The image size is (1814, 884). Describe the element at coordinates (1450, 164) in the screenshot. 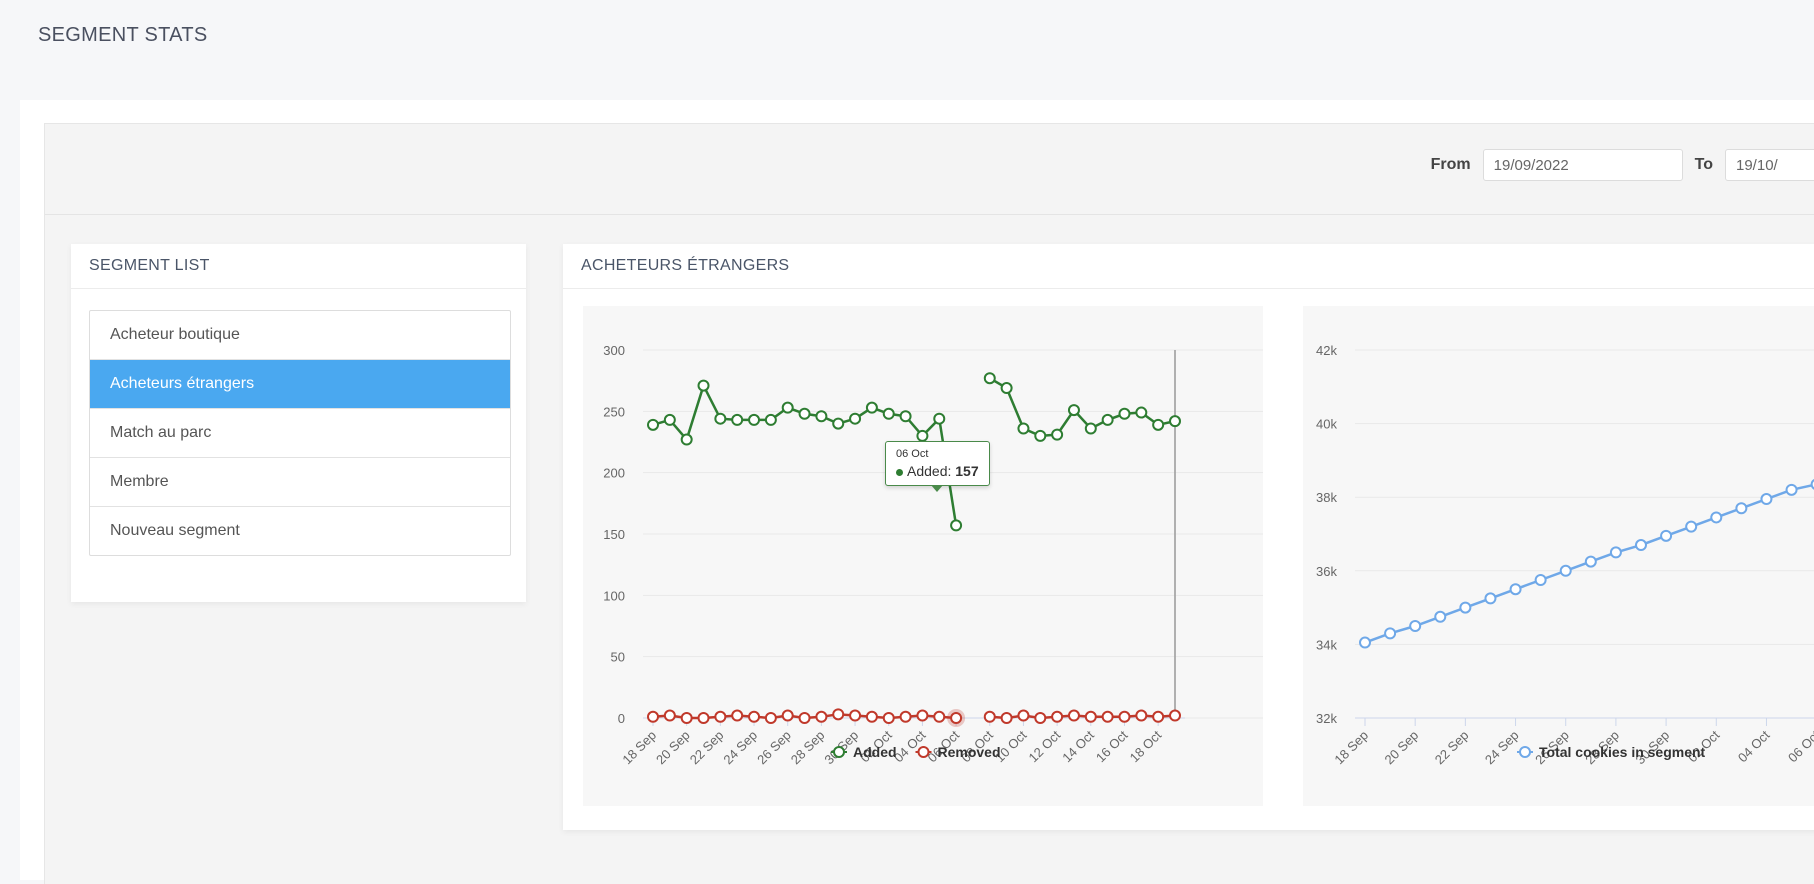

I see `from-label: From` at that location.